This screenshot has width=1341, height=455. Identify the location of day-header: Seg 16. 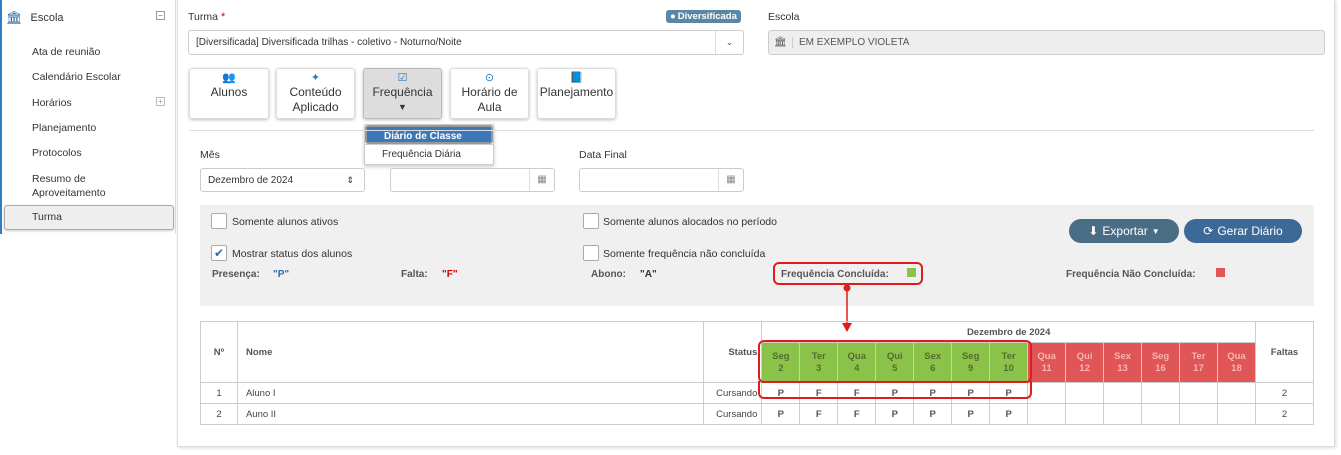
(1161, 362).